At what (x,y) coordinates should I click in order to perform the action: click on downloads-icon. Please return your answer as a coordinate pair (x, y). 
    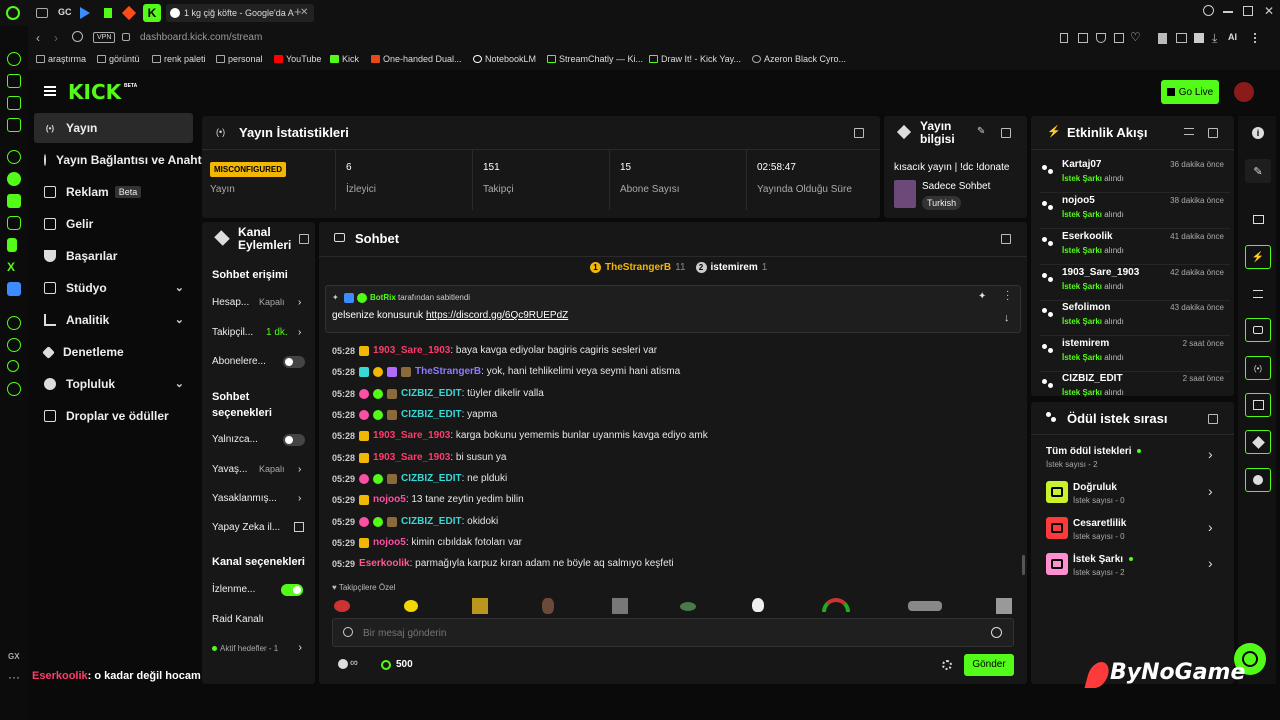
    Looking at the image, I should click on (13, 366).